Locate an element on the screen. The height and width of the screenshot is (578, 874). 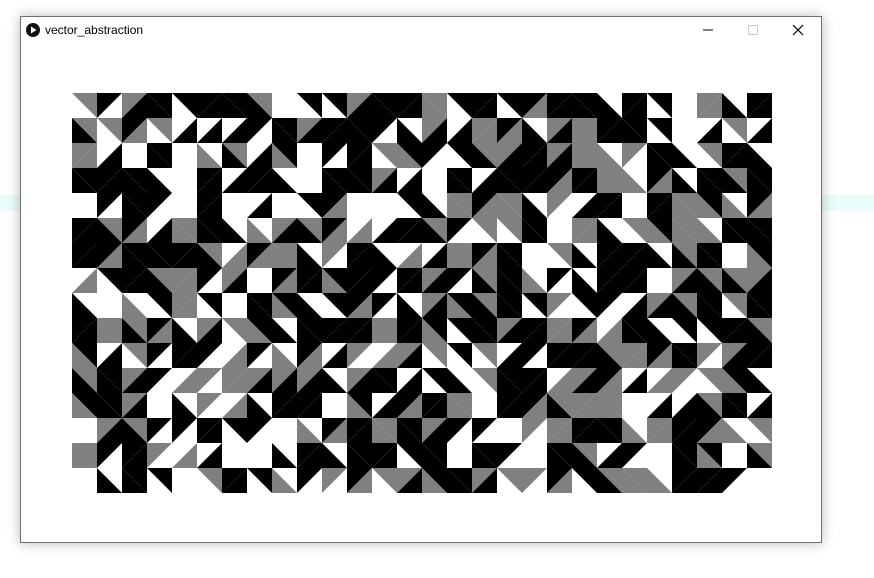
close-button is located at coordinates (797, 30).